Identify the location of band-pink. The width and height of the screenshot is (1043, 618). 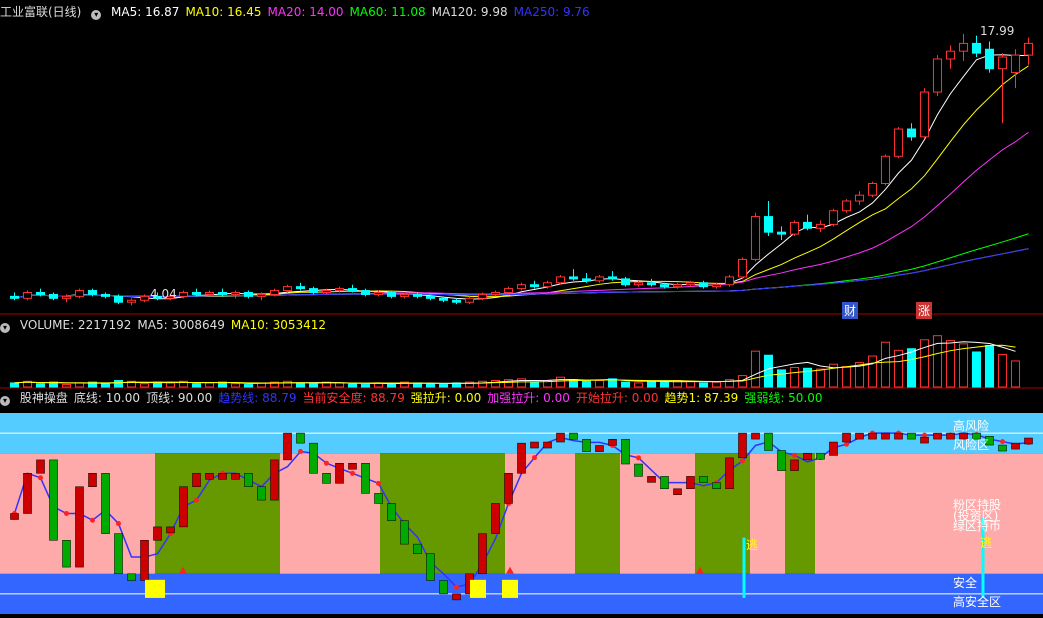
(767, 513).